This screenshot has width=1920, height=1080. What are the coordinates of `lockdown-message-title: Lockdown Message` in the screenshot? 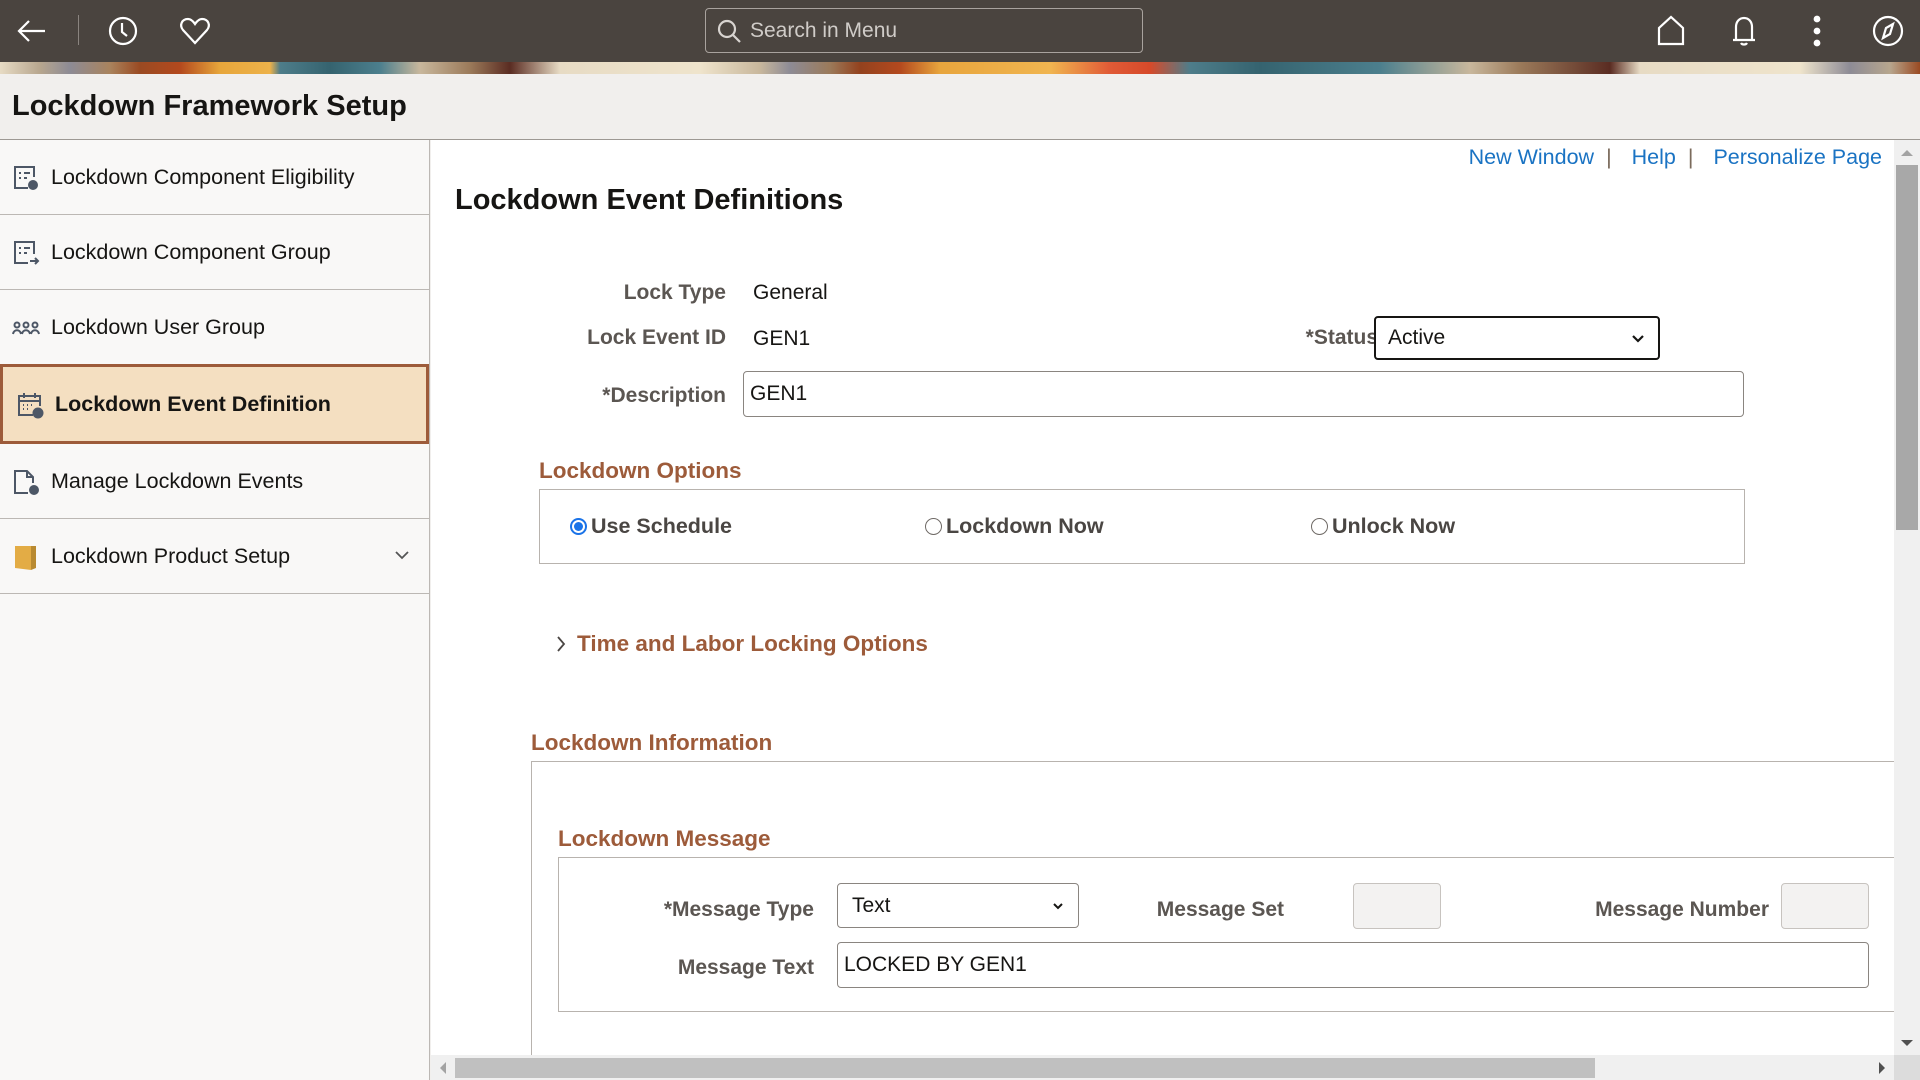 It's located at (664, 838).